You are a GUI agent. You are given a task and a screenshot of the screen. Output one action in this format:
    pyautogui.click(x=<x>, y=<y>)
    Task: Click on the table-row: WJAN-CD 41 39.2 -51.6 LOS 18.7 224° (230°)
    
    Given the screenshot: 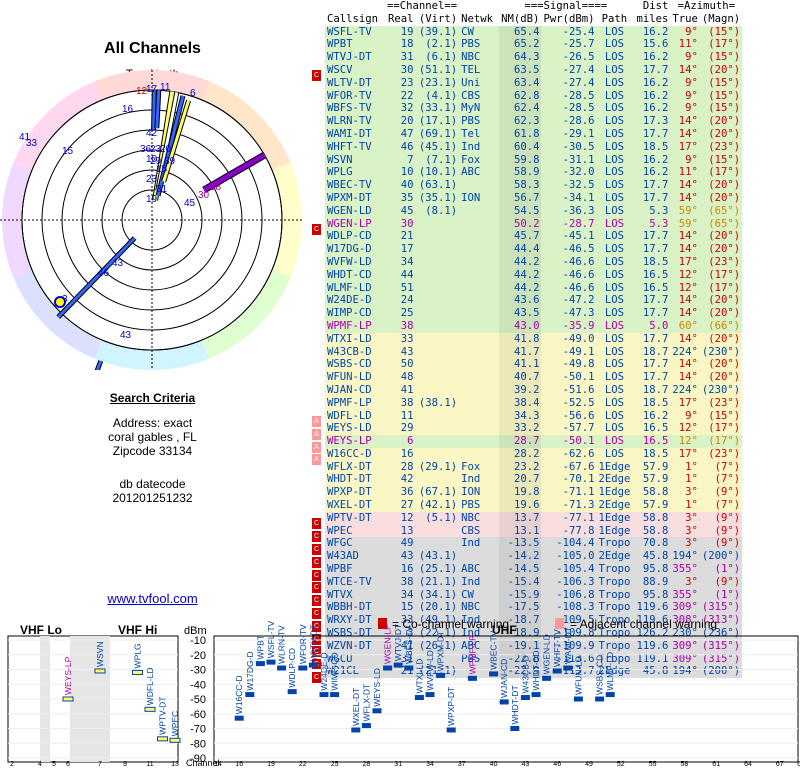 What is the action you would take?
    pyautogui.click(x=534, y=390)
    